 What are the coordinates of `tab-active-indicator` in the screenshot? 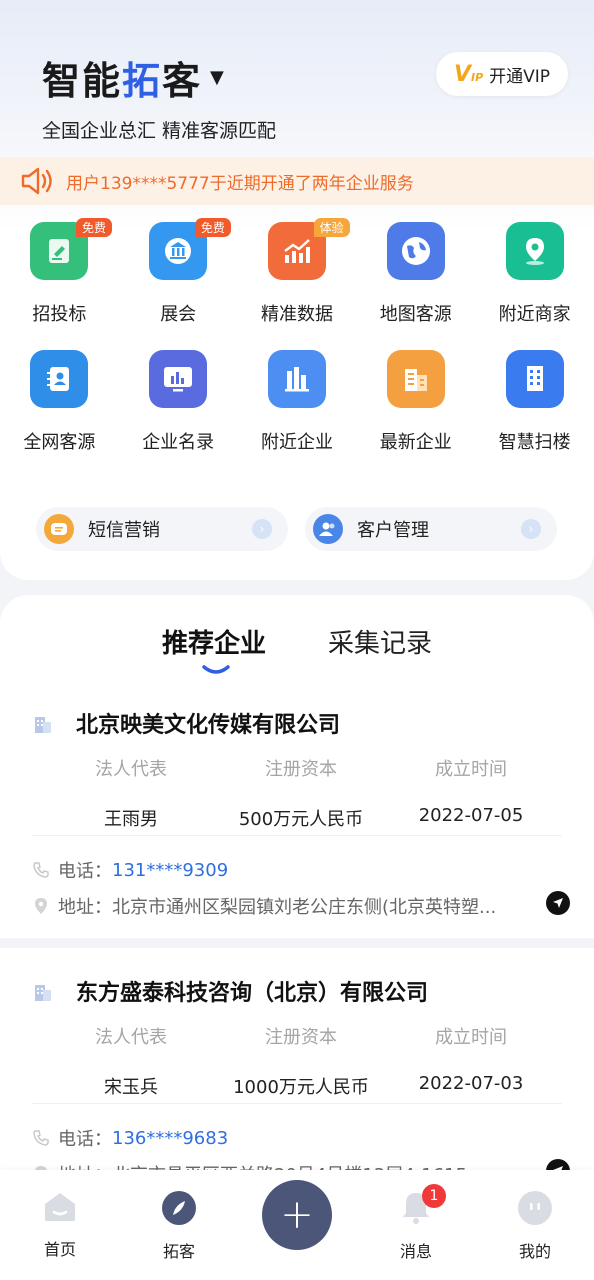 It's located at (216, 669).